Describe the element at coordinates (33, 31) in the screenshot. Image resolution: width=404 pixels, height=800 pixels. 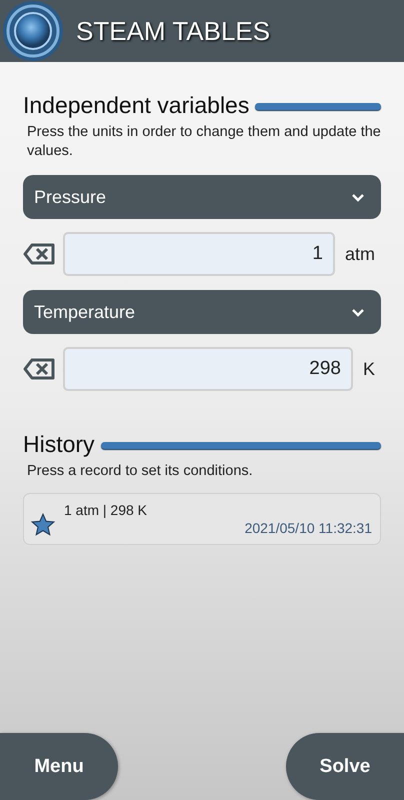
I see `logo-icon` at that location.